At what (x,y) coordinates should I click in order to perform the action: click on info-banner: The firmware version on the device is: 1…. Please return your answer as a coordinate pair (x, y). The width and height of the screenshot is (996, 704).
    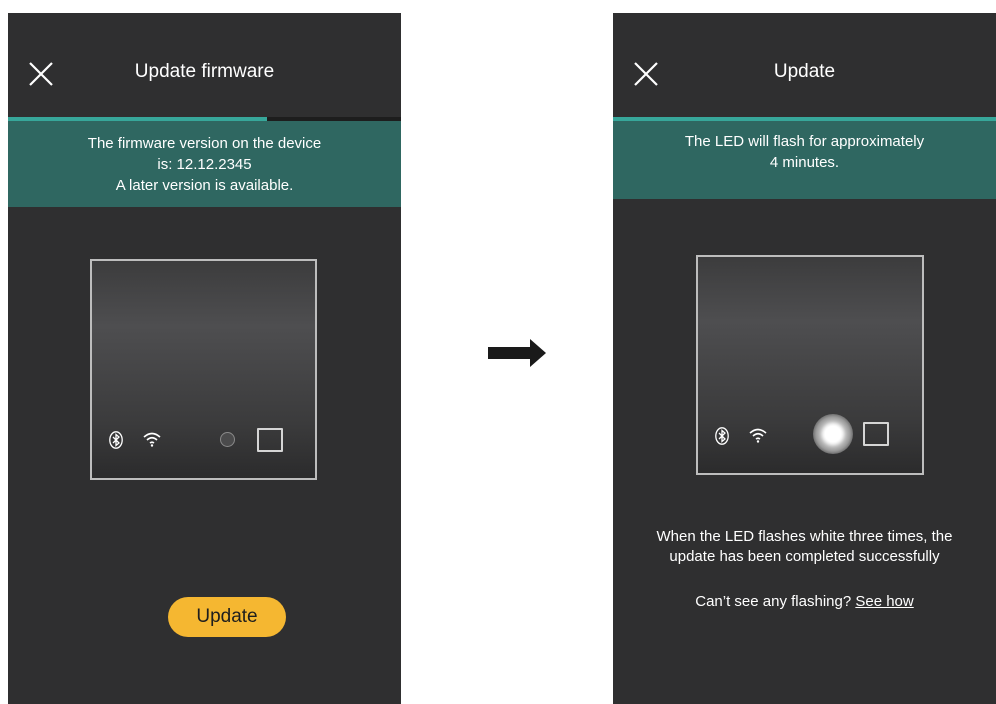
    Looking at the image, I should click on (204, 164).